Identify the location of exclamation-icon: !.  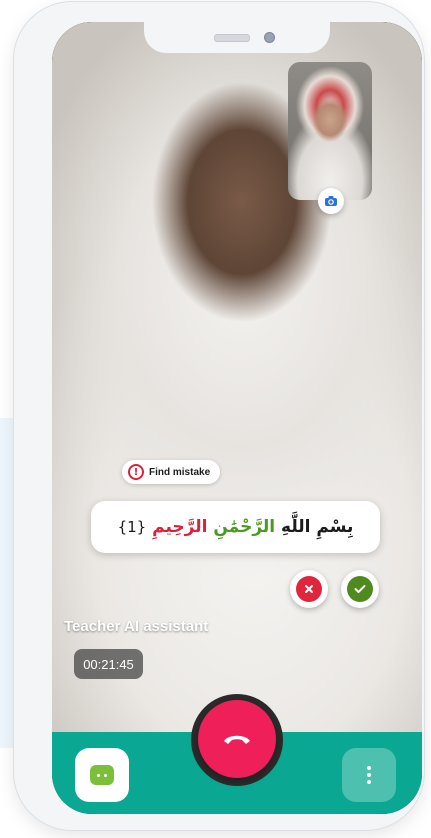
(136, 472).